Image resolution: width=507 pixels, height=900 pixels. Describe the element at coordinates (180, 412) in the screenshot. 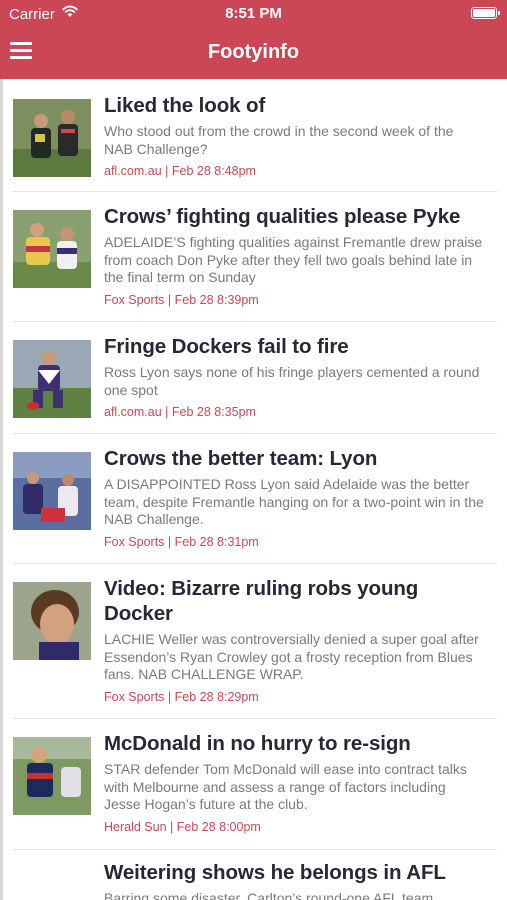

I see `article-source-time: afl.com.au | Feb 28 8:35pm` at that location.